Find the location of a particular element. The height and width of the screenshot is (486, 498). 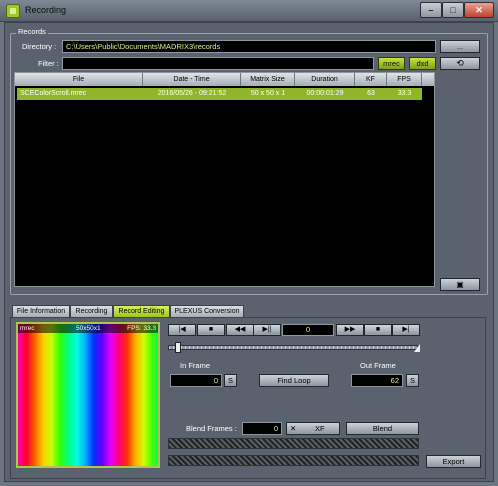

column-header-duration: Duration is located at coordinates (325, 79).